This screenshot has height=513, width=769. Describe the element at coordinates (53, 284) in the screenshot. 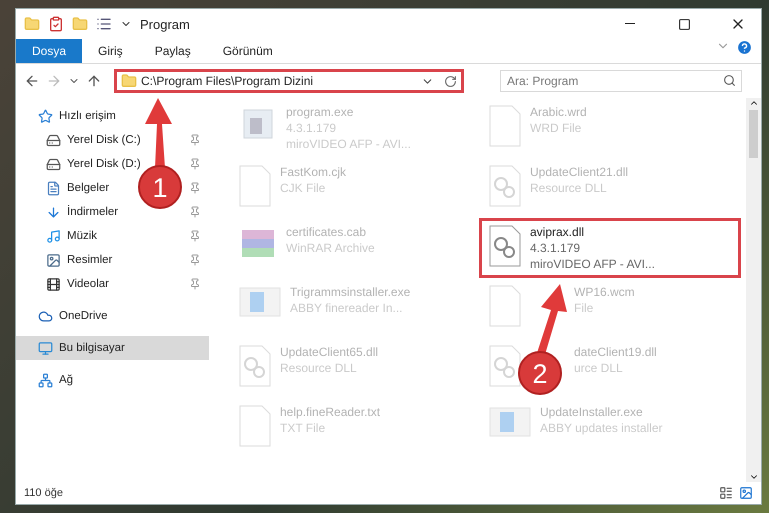

I see `film-icon` at that location.